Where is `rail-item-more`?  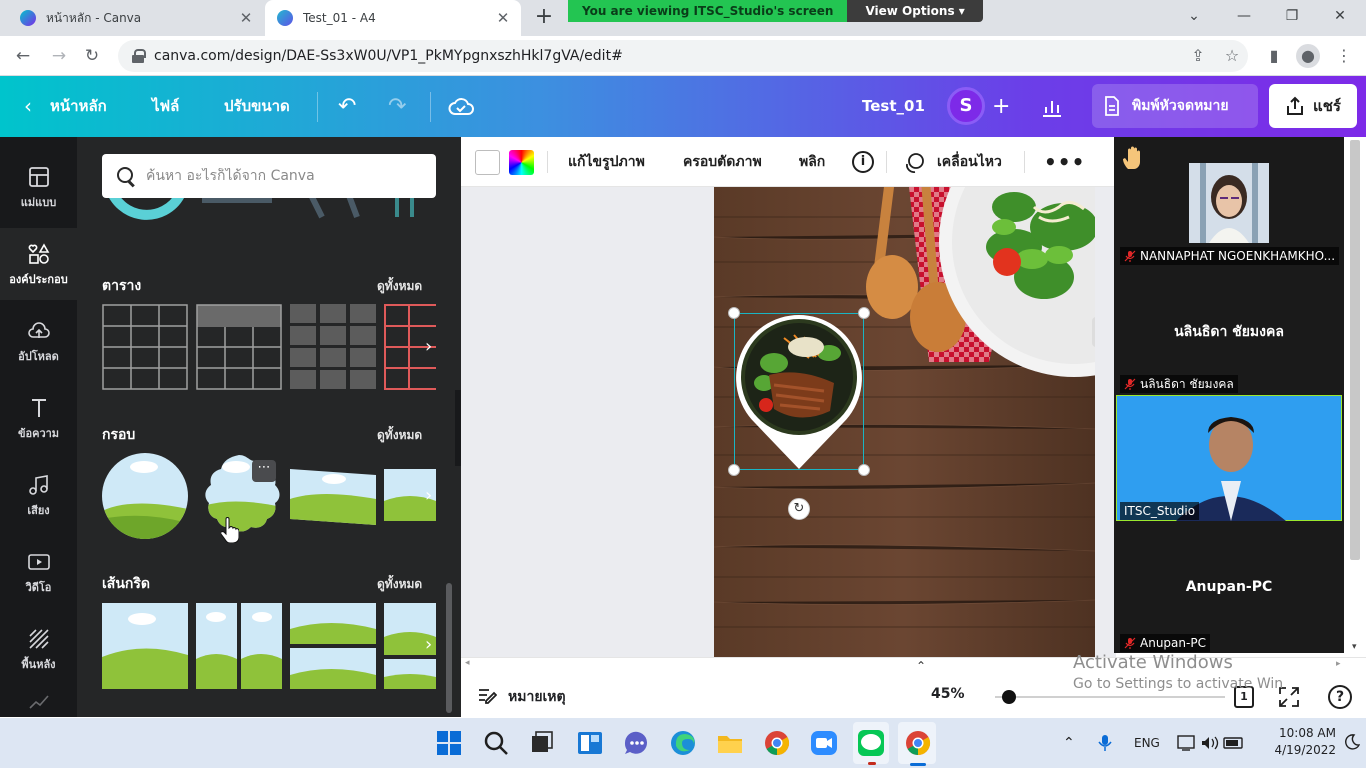 rail-item-more is located at coordinates (38, 701).